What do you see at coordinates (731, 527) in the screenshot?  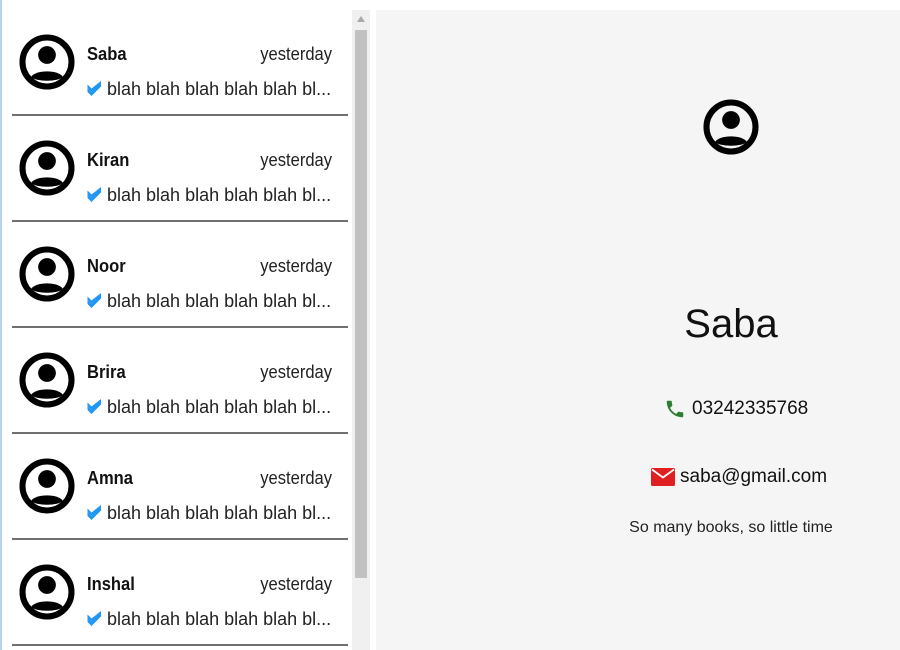 I see `contact-bio: So many books, so little time` at bounding box center [731, 527].